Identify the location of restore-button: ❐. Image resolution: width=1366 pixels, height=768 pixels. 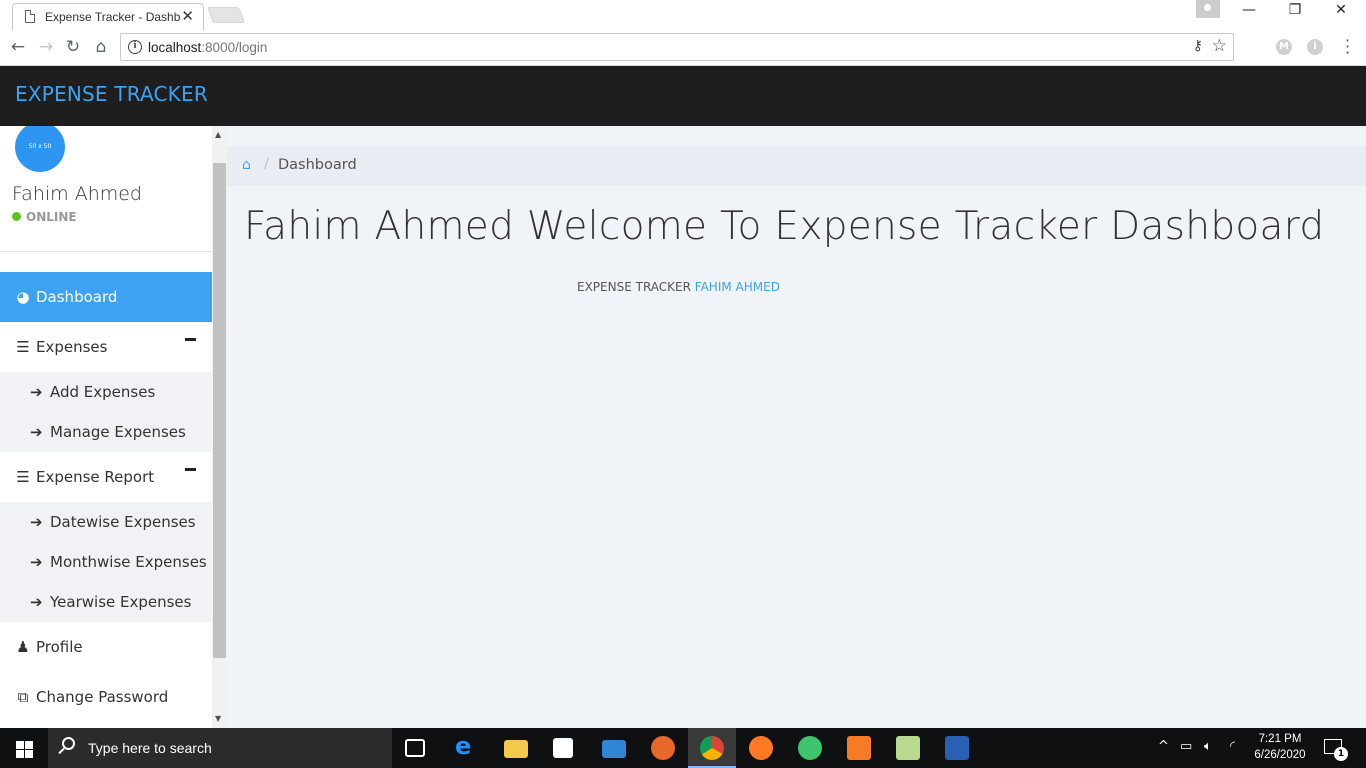
(1295, 10).